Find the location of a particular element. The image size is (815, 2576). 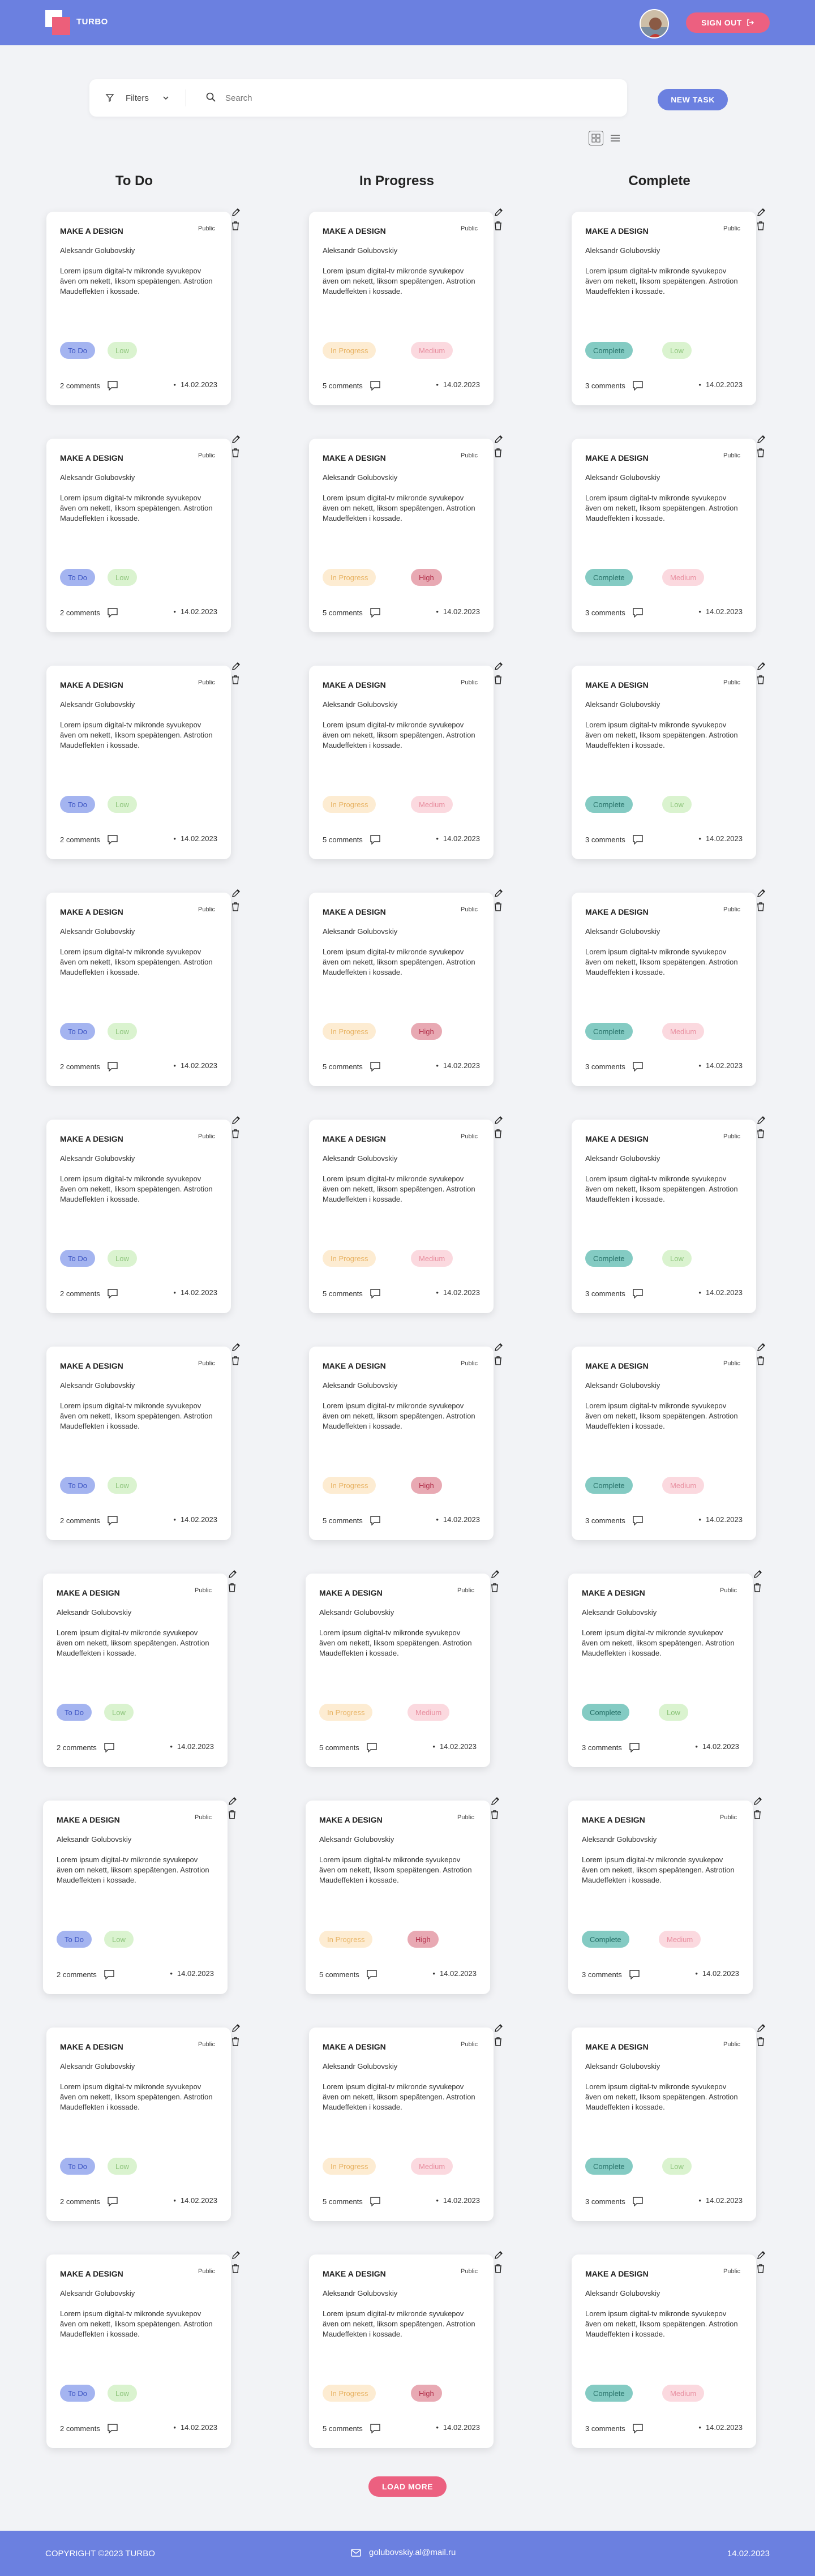

list-view-toggle is located at coordinates (615, 138).